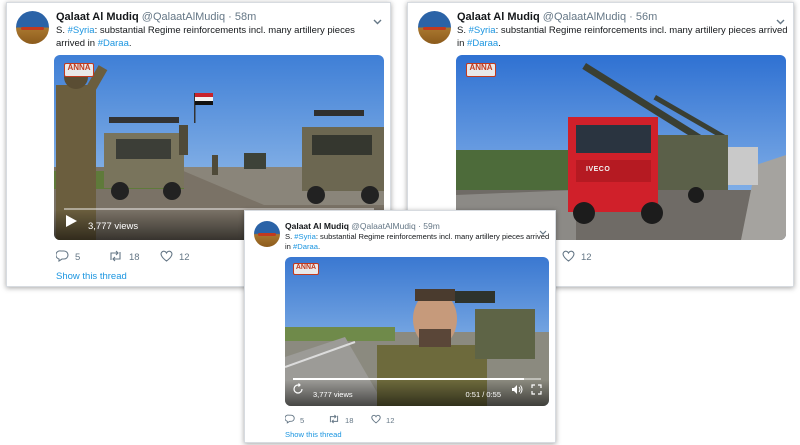 This screenshot has height=445, width=800. I want to click on tweet-header: Qalaat Al Mudiq @QalaatAlMudiq · 58m, so click(156, 17).